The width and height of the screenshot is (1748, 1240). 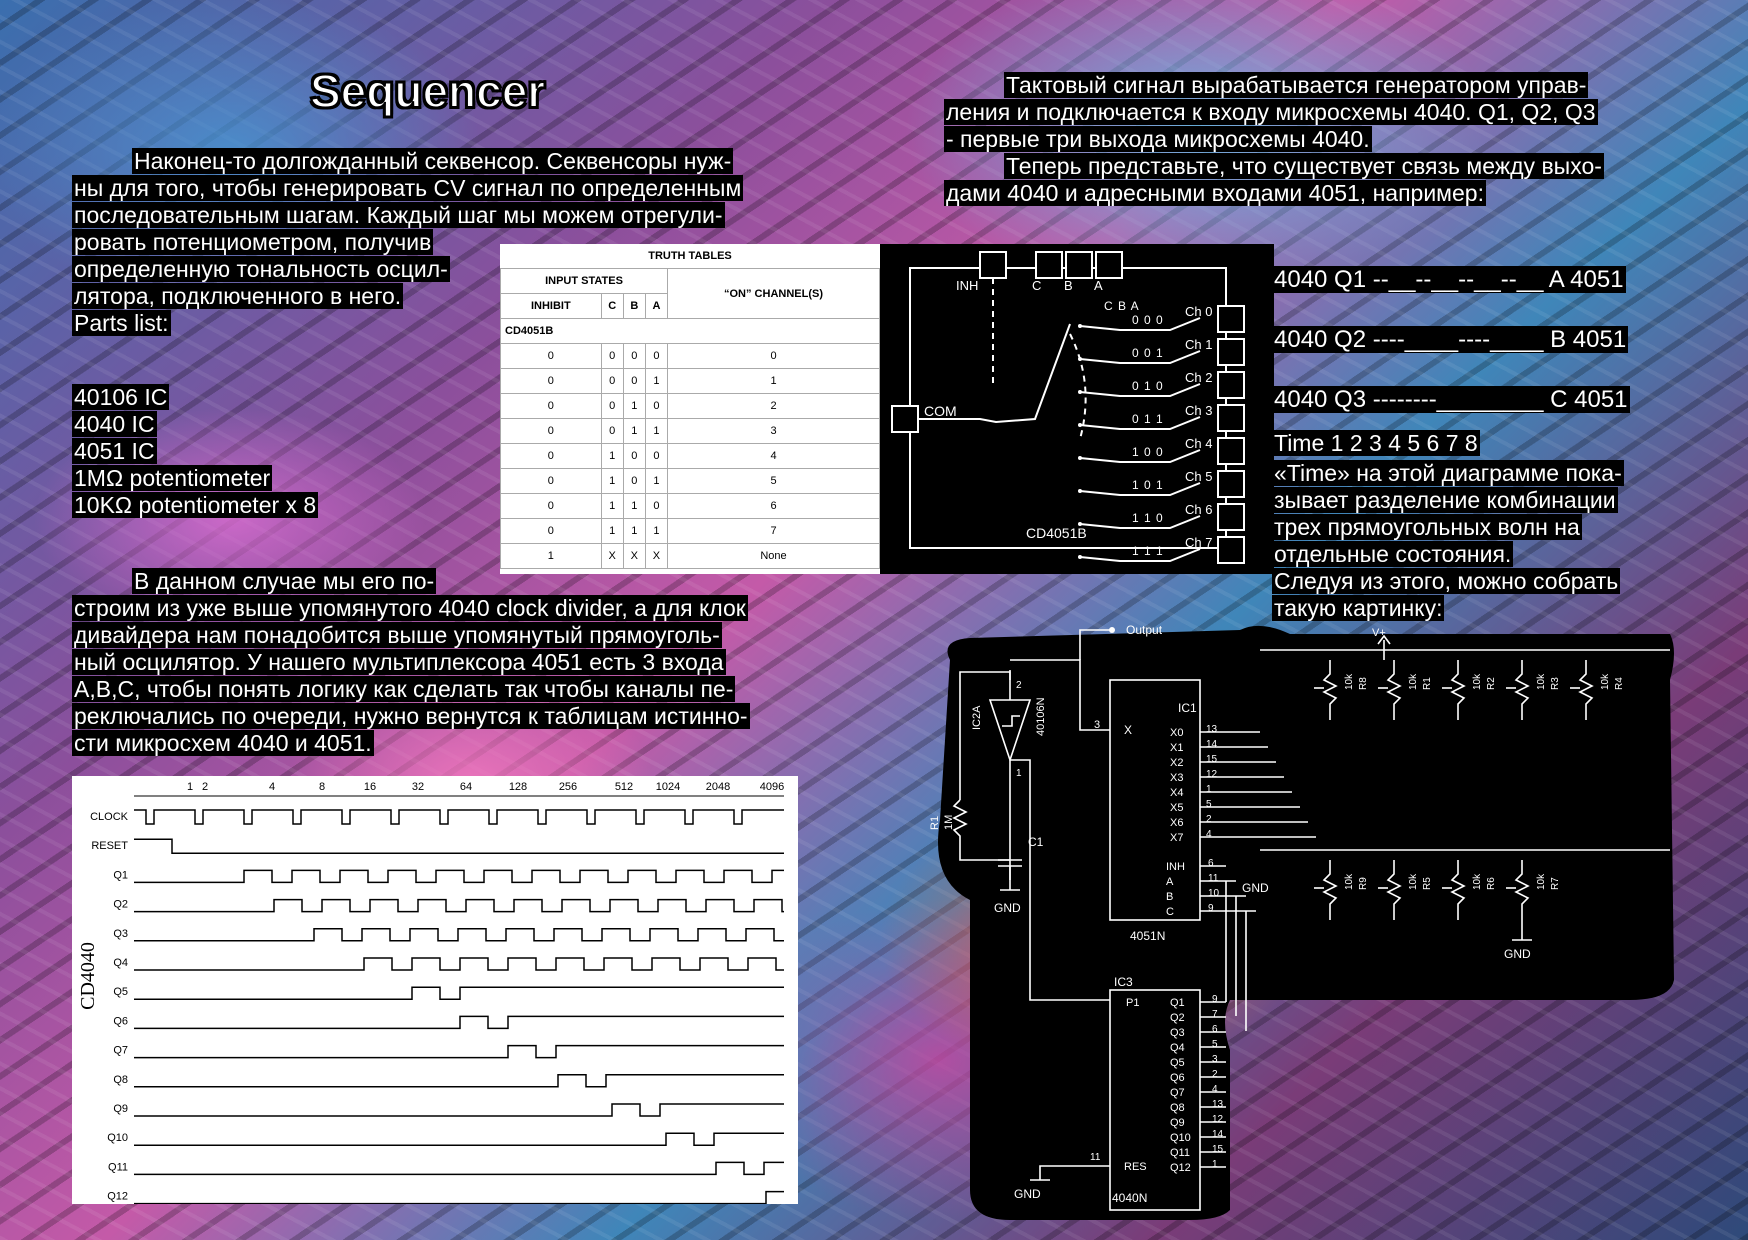 I want to click on input-states-header: INPUT STATES, so click(x=584, y=281).